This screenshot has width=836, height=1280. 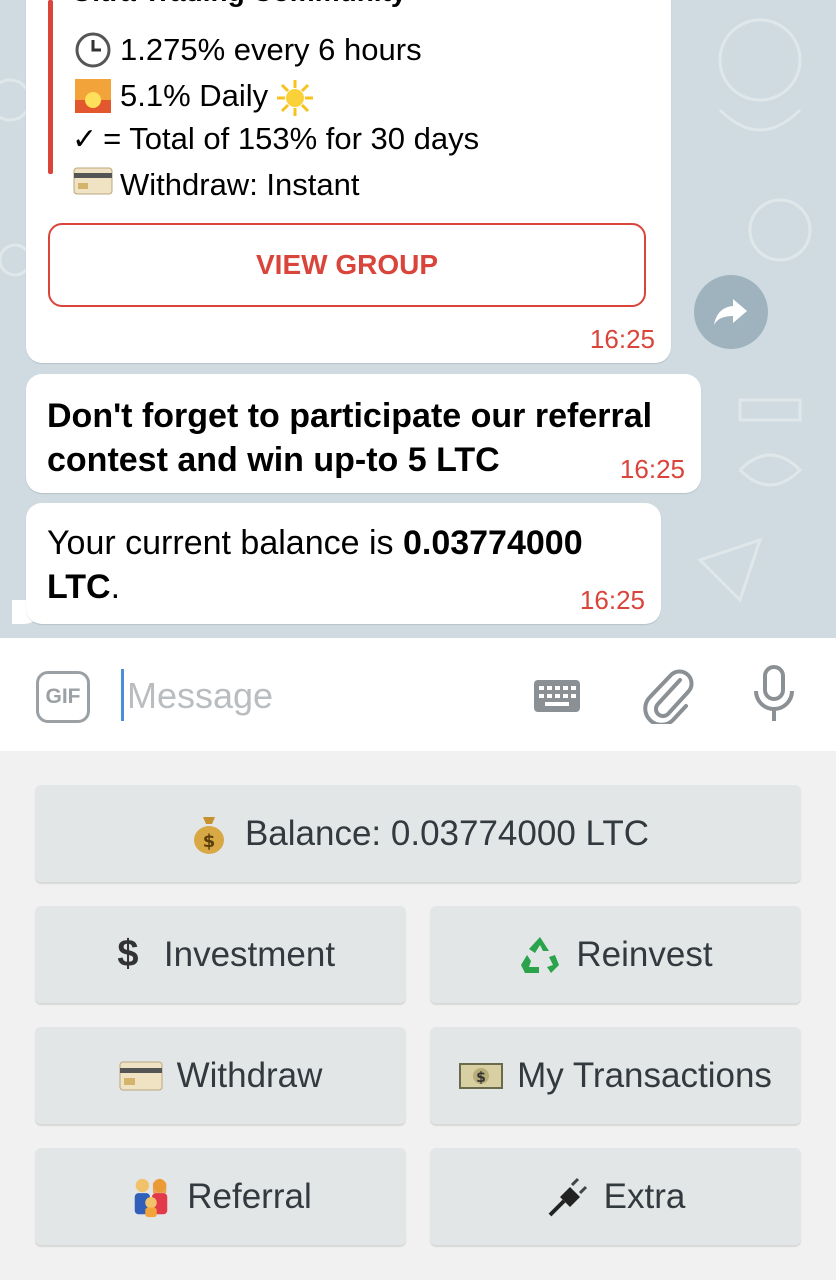 I want to click on gif-button: GIF, so click(x=63, y=697).